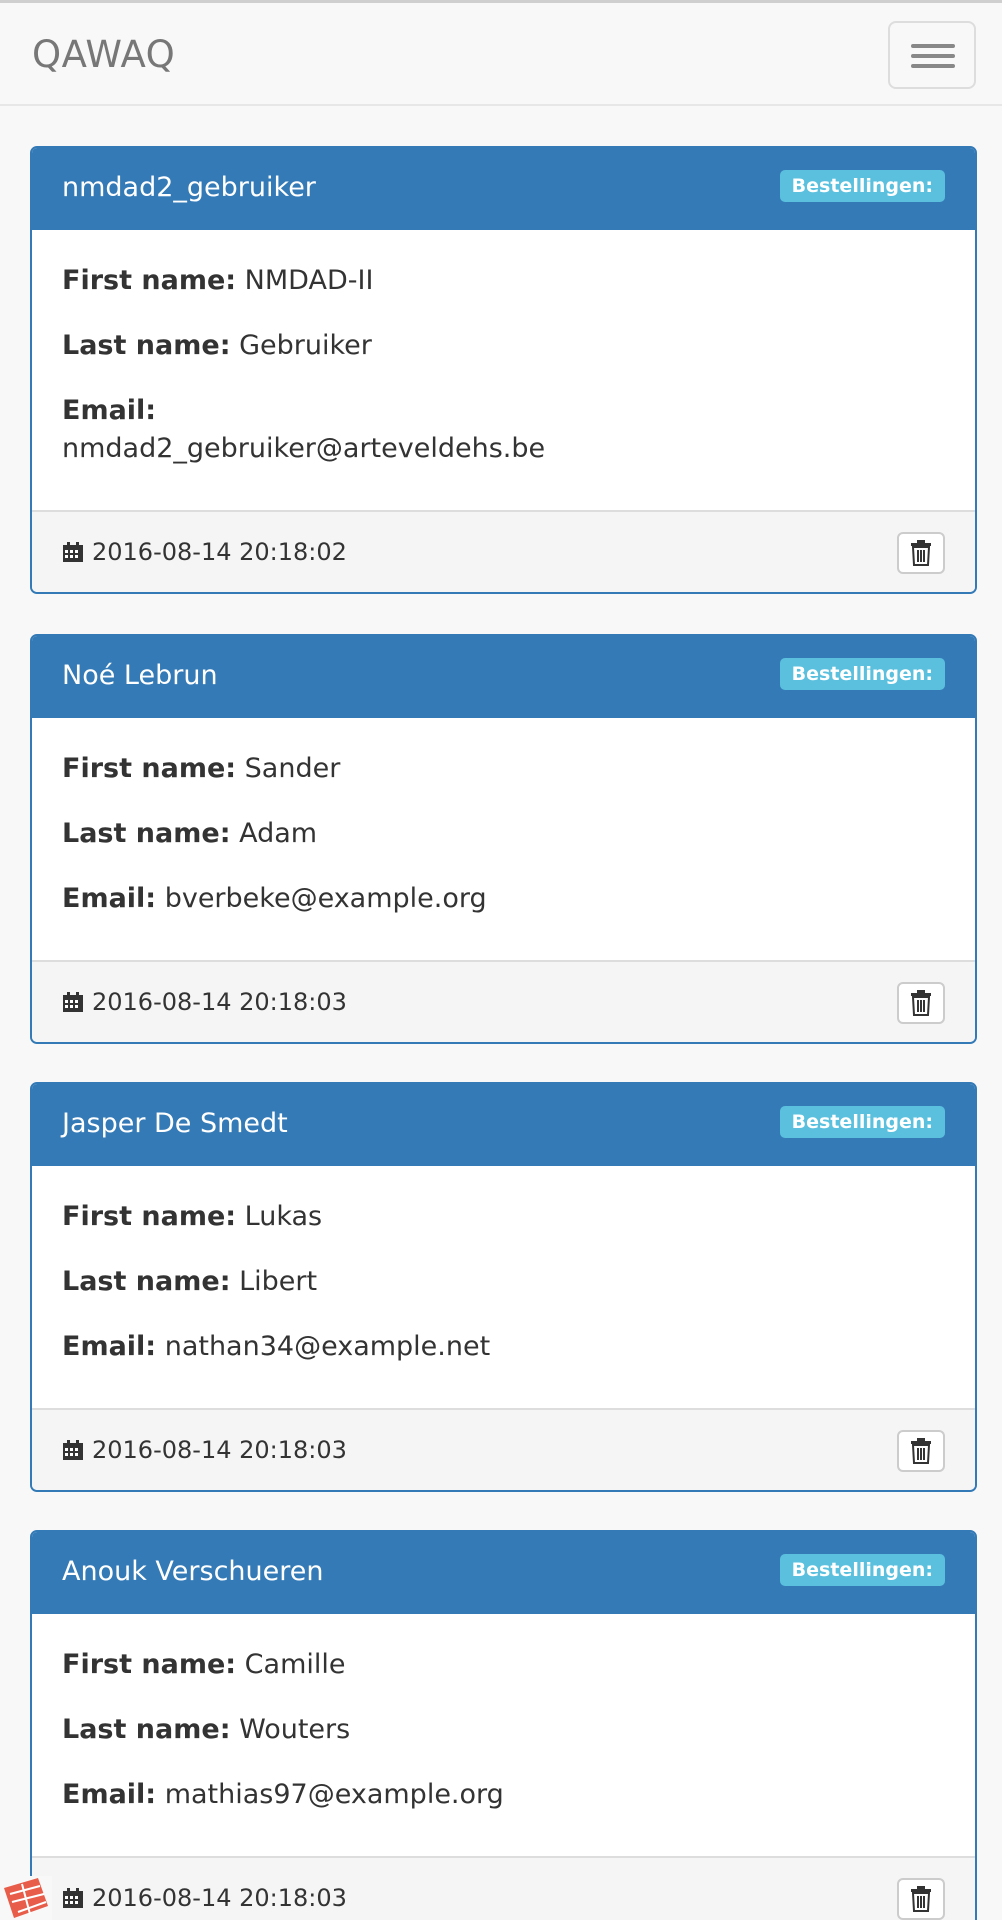 Image resolution: width=1002 pixels, height=1920 pixels. I want to click on card-header: Anouk Verschueren Bestellingen:, so click(503, 1573).